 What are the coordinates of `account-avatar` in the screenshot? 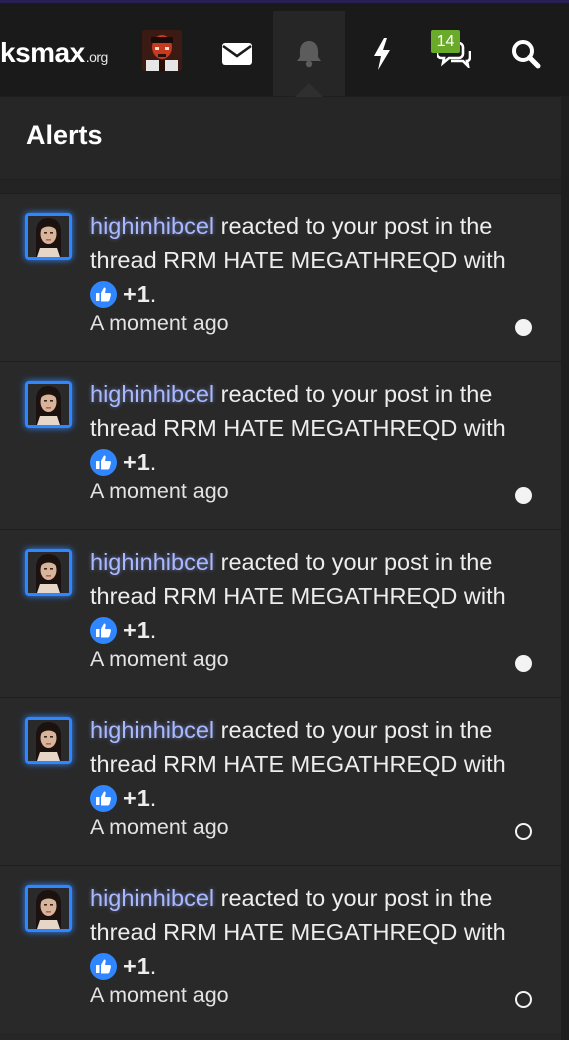 It's located at (162, 50).